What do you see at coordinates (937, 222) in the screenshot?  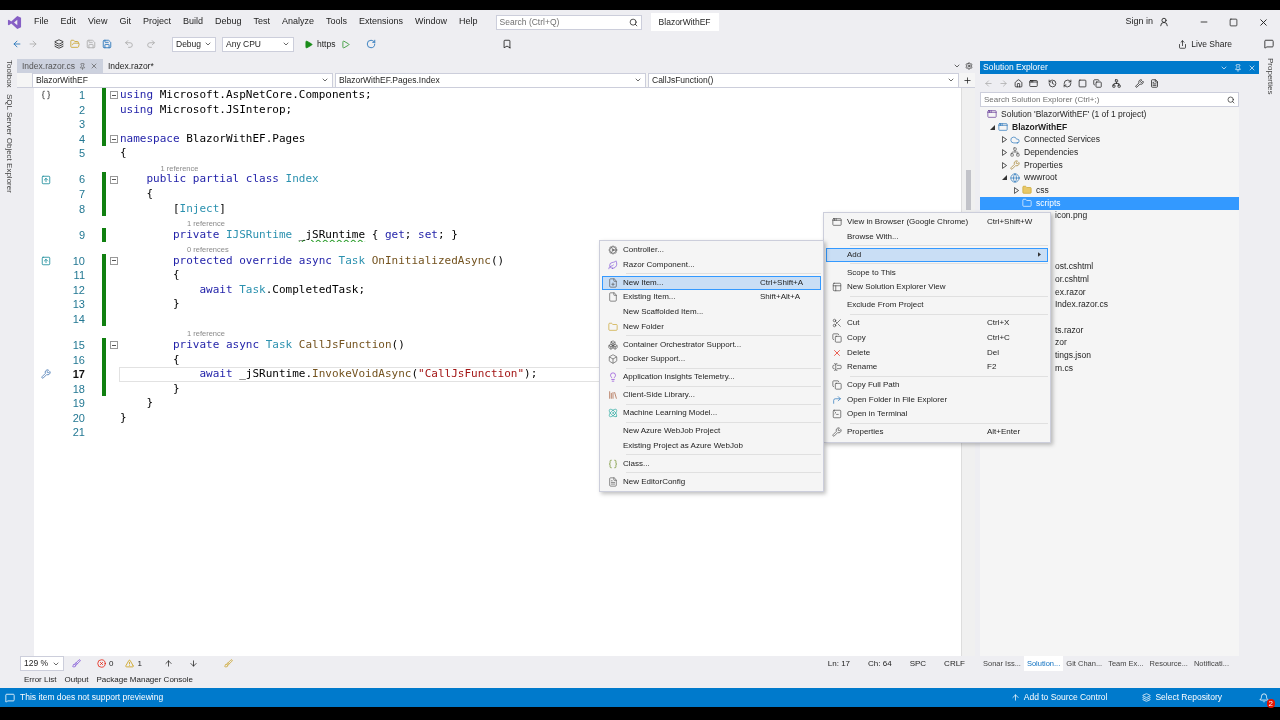 I see `menu-item: View in Browser (Google Chrome) Ctrl+Shift+W` at bounding box center [937, 222].